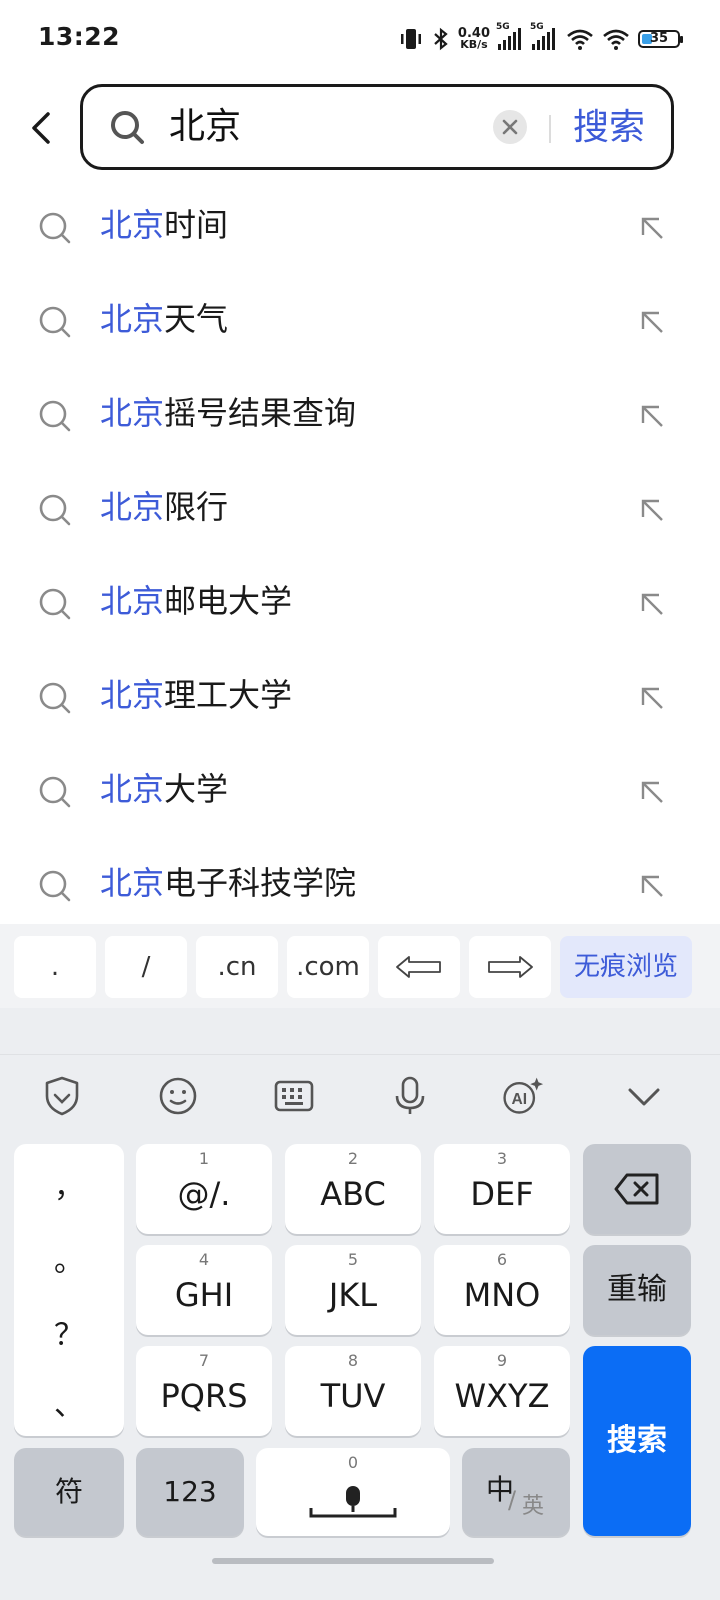 The image size is (720, 1600). Describe the element at coordinates (377, 127) in the screenshot. I see `search-box: 北京 搜索` at that location.